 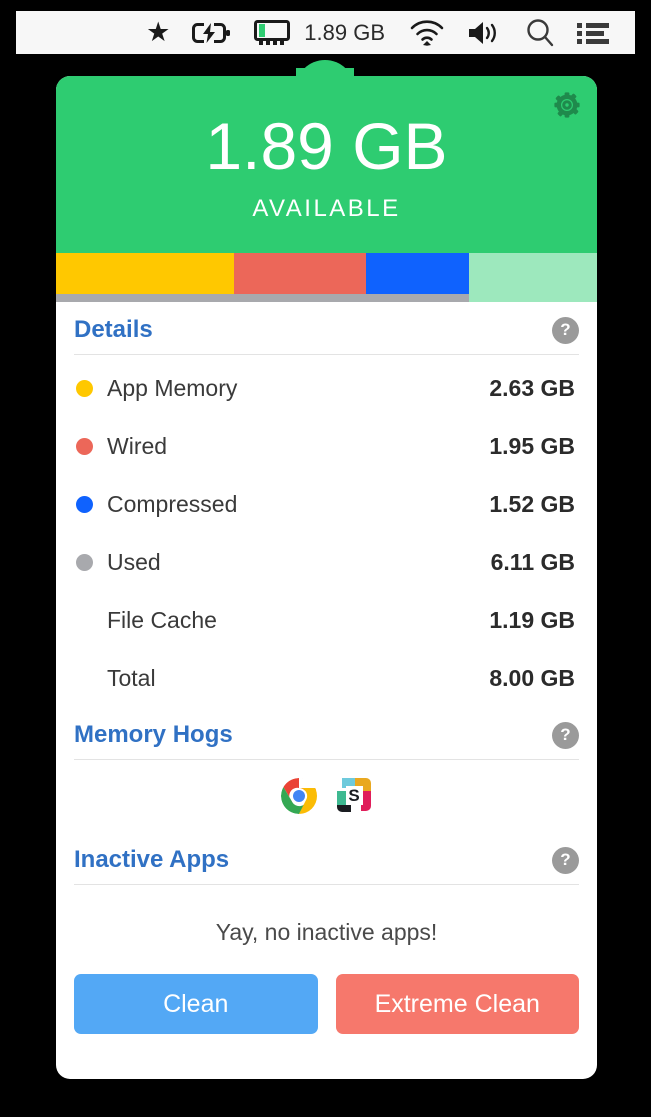 What do you see at coordinates (145, 273) in the screenshot?
I see `memory-segment-app-memory` at bounding box center [145, 273].